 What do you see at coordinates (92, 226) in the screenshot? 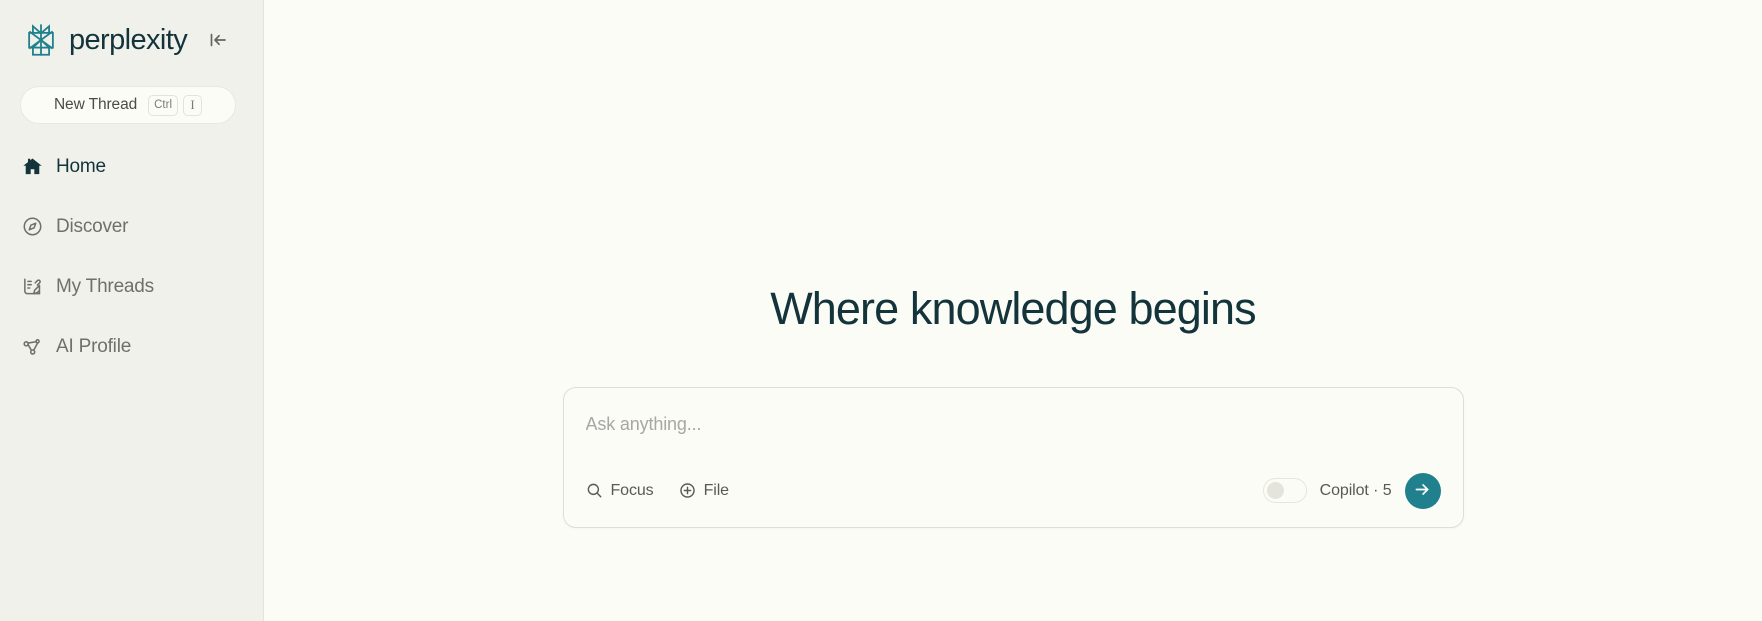
I see `sidebar-item-label: Discover` at bounding box center [92, 226].